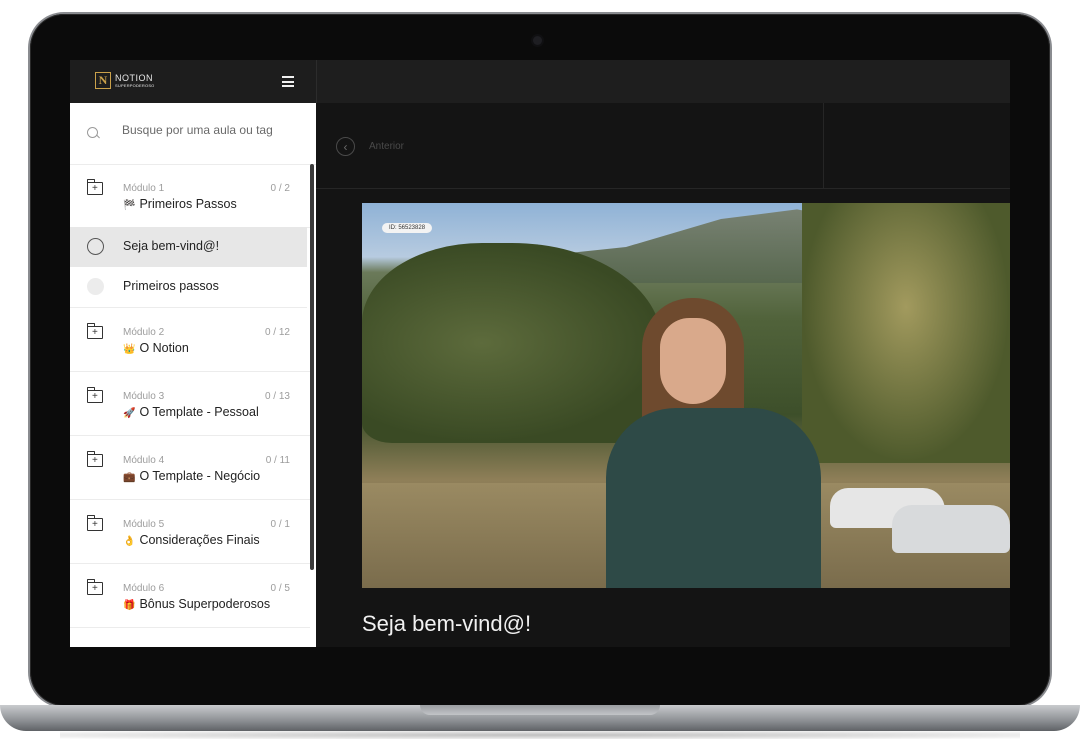  Describe the element at coordinates (135, 85) in the screenshot. I see `brand-tagline: SUPERPODEROSO` at that location.